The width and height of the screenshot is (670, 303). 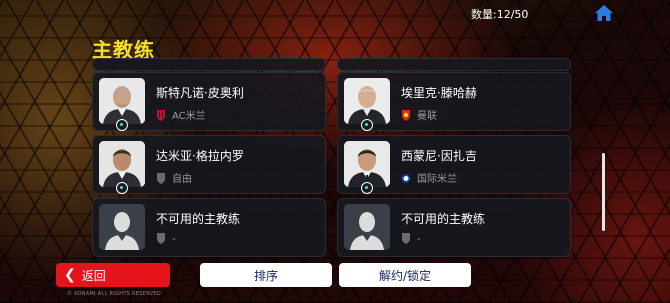 What do you see at coordinates (604, 13) in the screenshot?
I see `home-icon` at bounding box center [604, 13].